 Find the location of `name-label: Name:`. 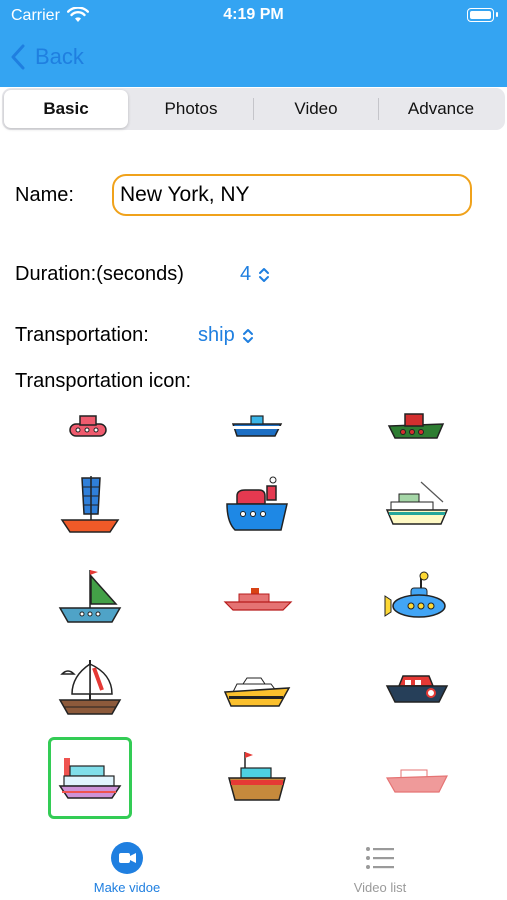

name-label: Name: is located at coordinates (44, 195).